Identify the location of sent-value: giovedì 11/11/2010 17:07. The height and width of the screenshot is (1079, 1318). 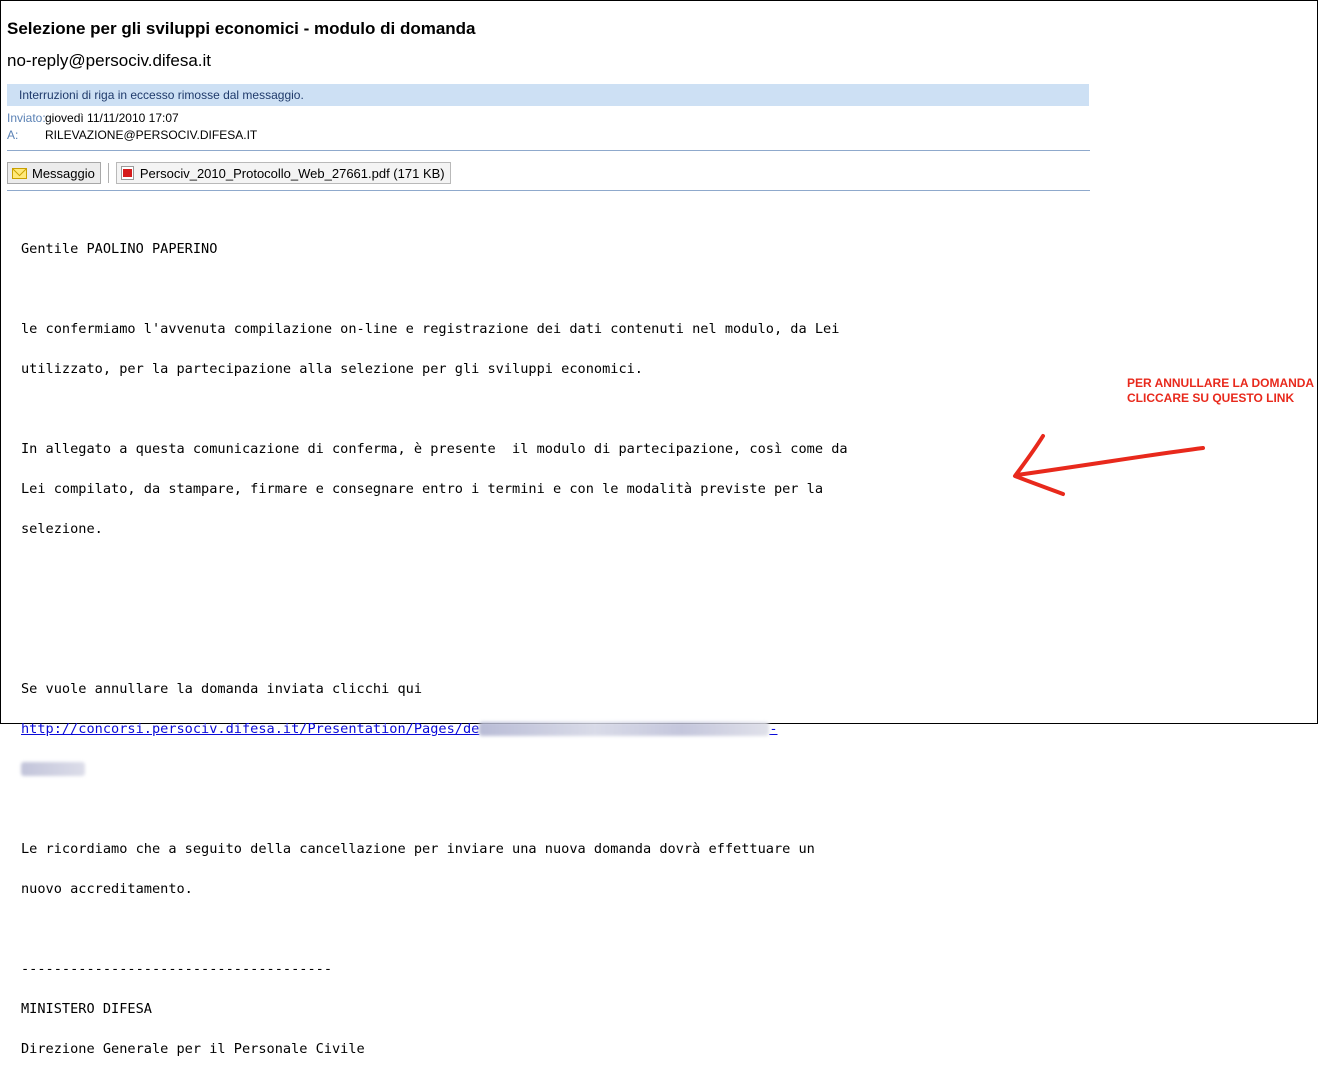
(112, 118).